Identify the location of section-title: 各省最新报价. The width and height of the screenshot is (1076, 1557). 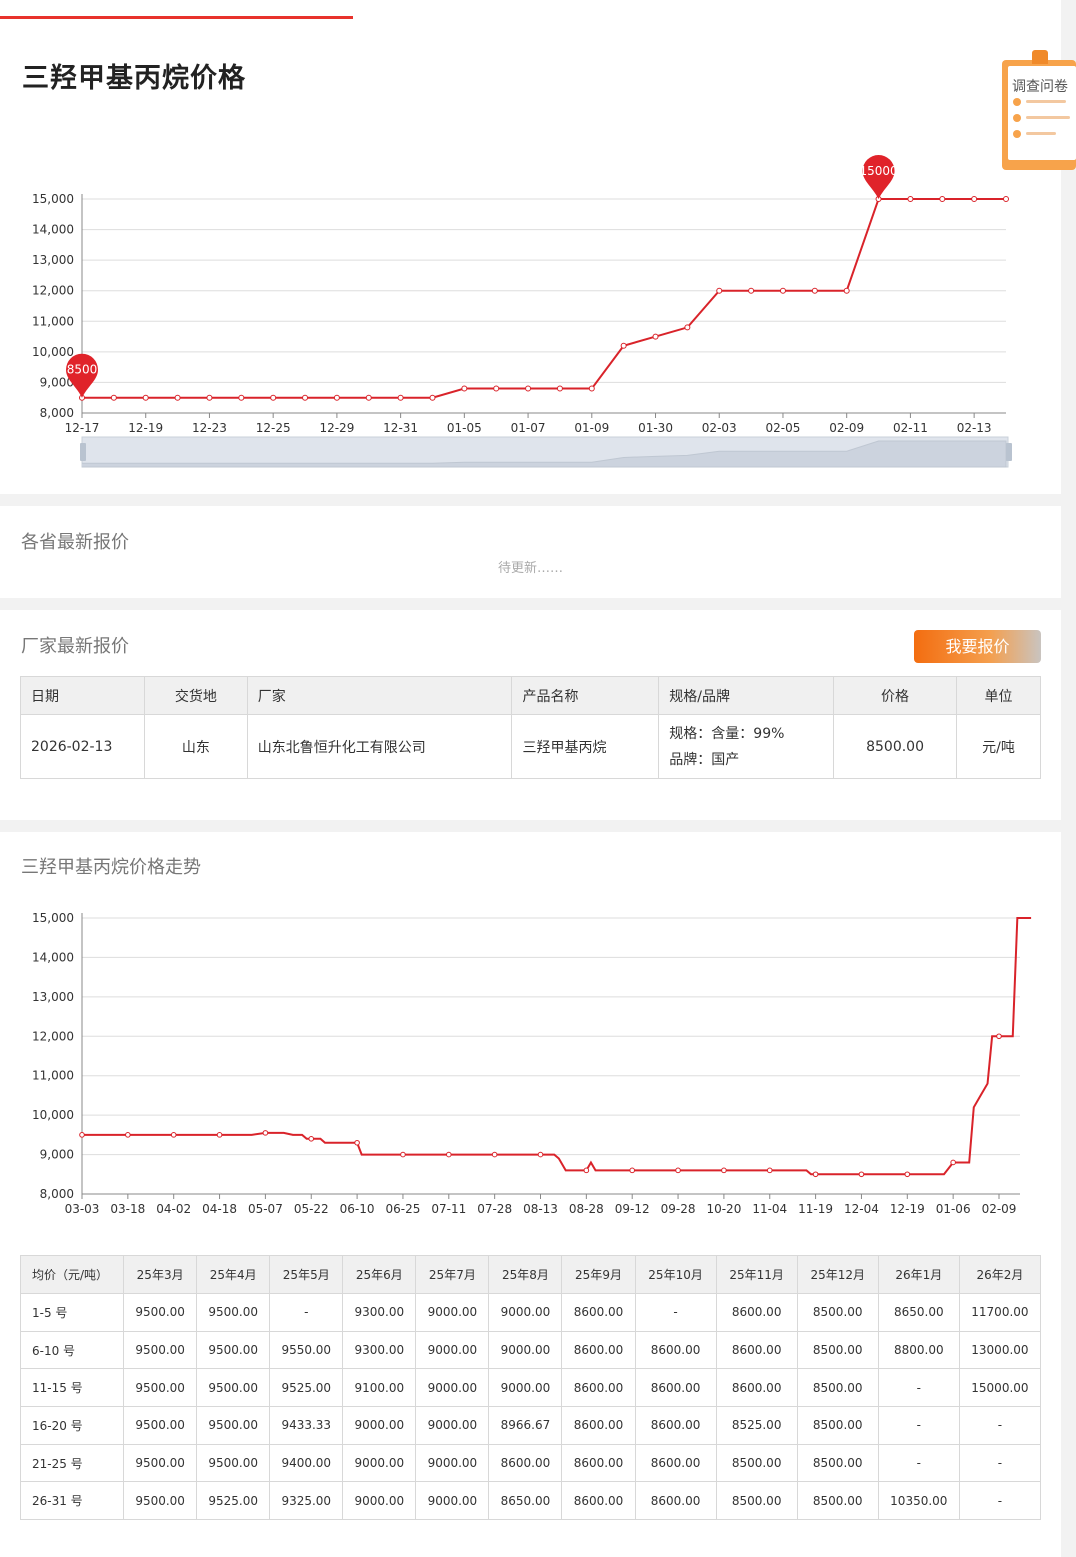
(75, 542).